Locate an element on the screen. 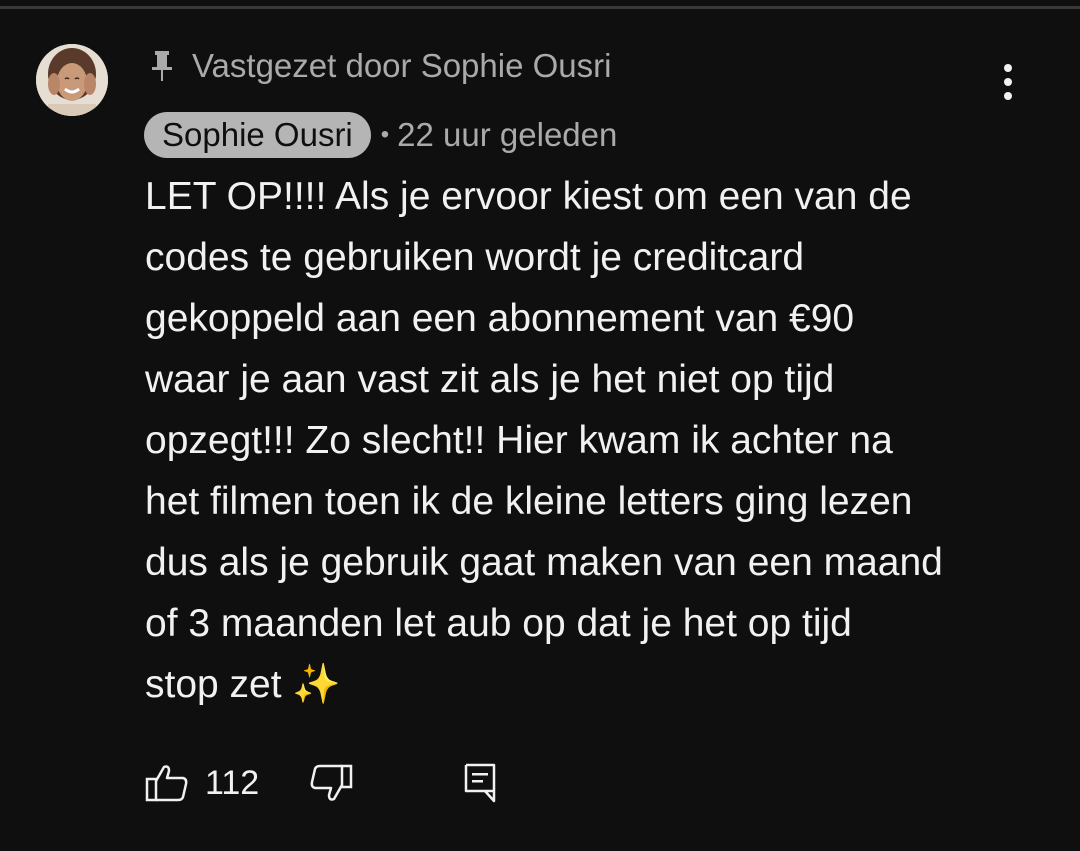 Image resolution: width=1080 pixels, height=851 pixels. more-vert-icon is located at coordinates (1008, 82).